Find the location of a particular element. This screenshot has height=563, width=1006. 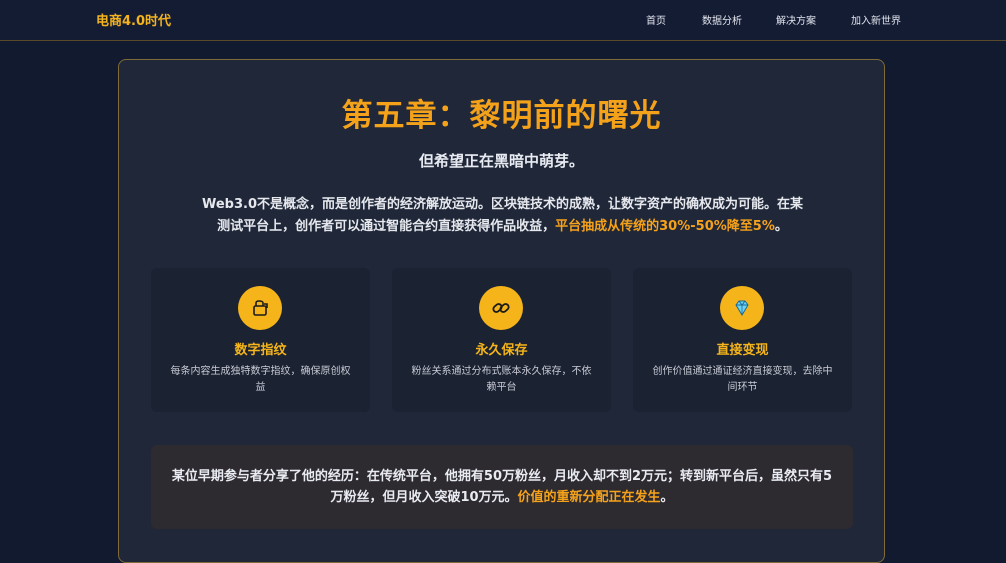

diamond-icon is located at coordinates (742, 308).